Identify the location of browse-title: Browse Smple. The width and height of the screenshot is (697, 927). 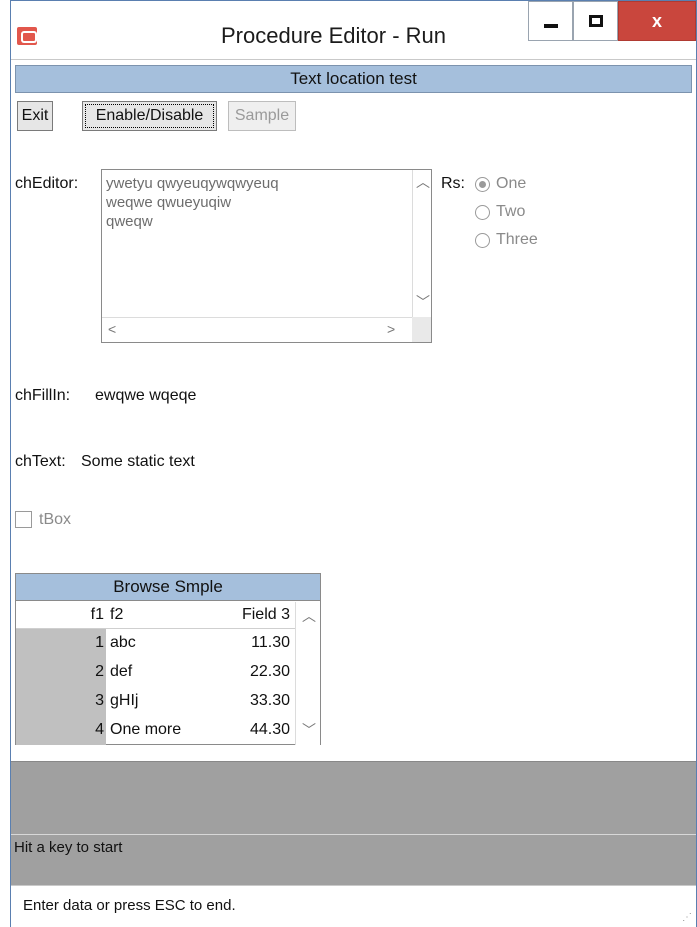
(168, 587).